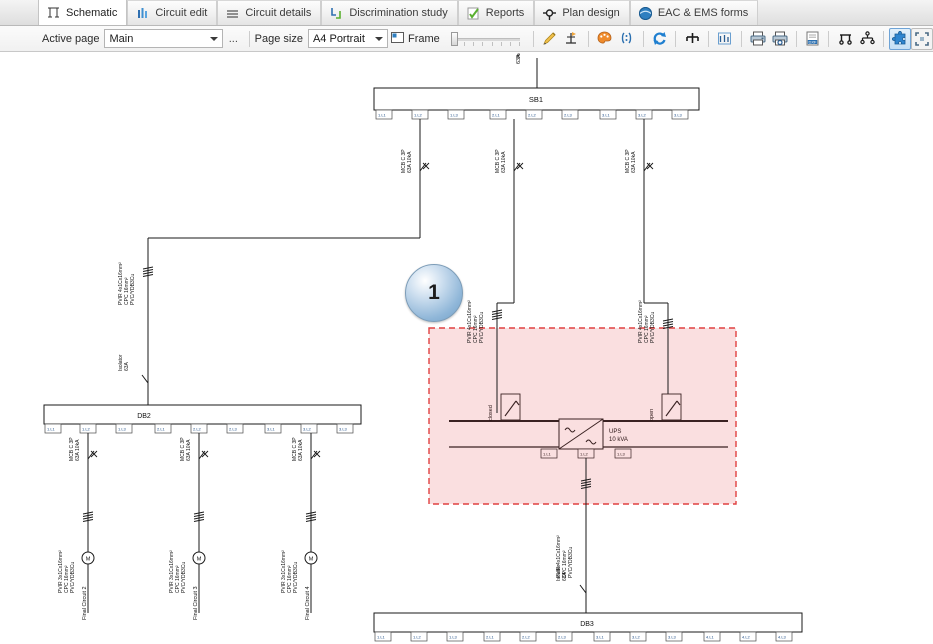  Describe the element at coordinates (692, 39) in the screenshot. I see `earth-terminal-icon` at that location.